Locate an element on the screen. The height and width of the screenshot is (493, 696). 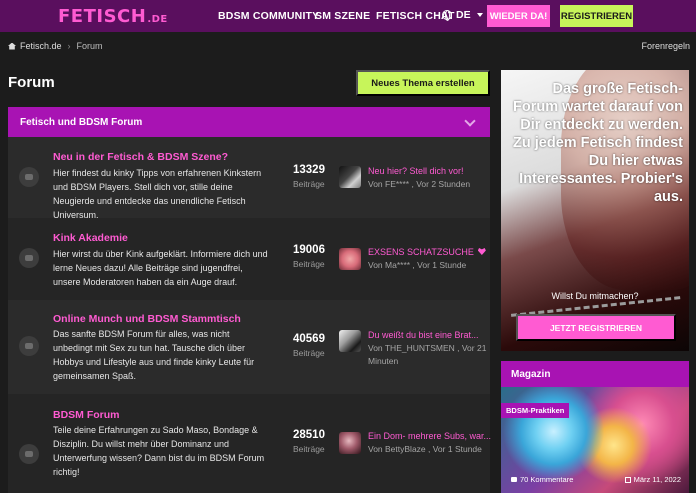
last-post-title: EXSENS SCHATZSUCHE is located at coordinates (427, 252).